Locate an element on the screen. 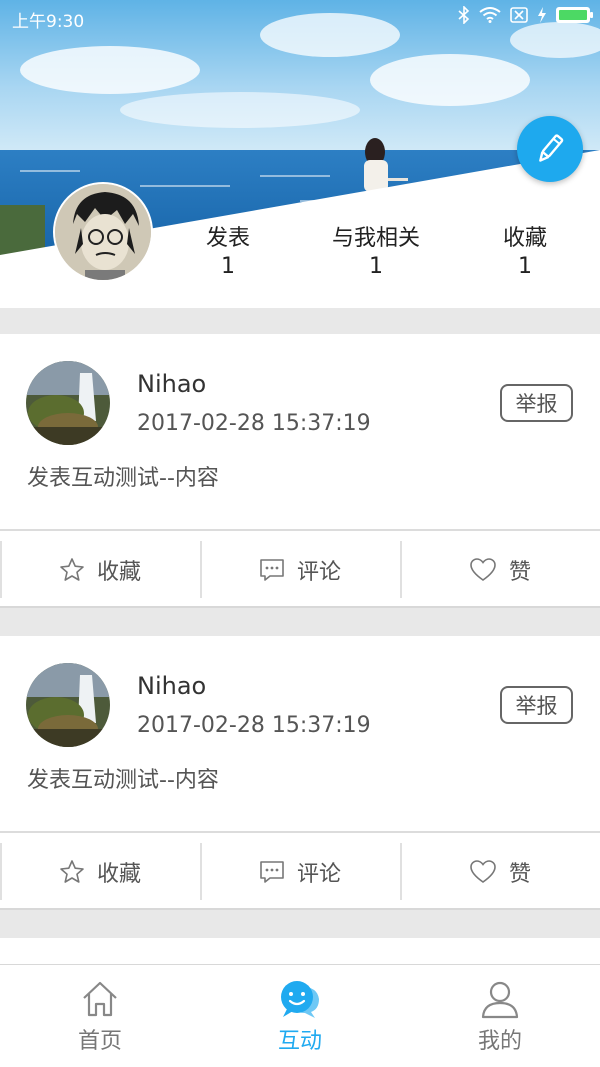 This screenshot has width=600, height=1067. no-sim-icon is located at coordinates (519, 15).